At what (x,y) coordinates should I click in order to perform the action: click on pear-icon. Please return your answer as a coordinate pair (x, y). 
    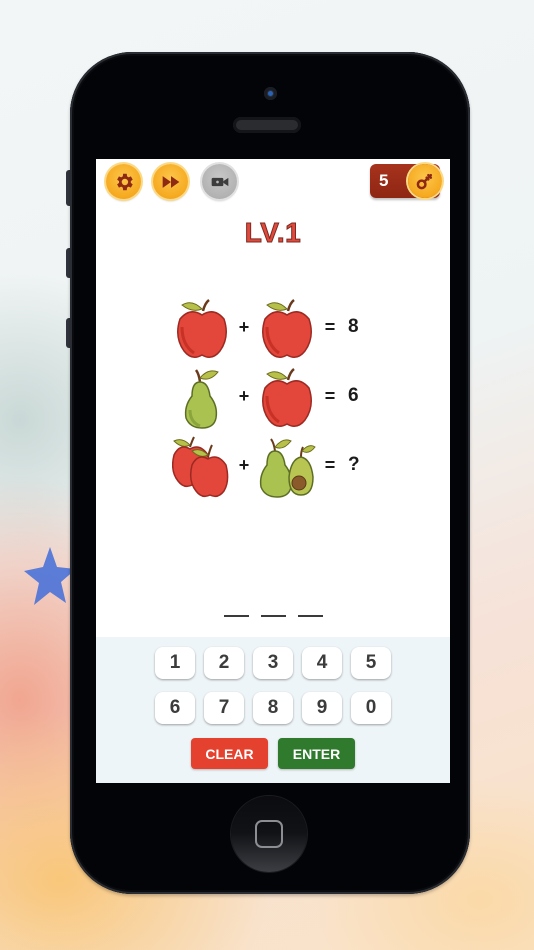
    Looking at the image, I should click on (201, 399).